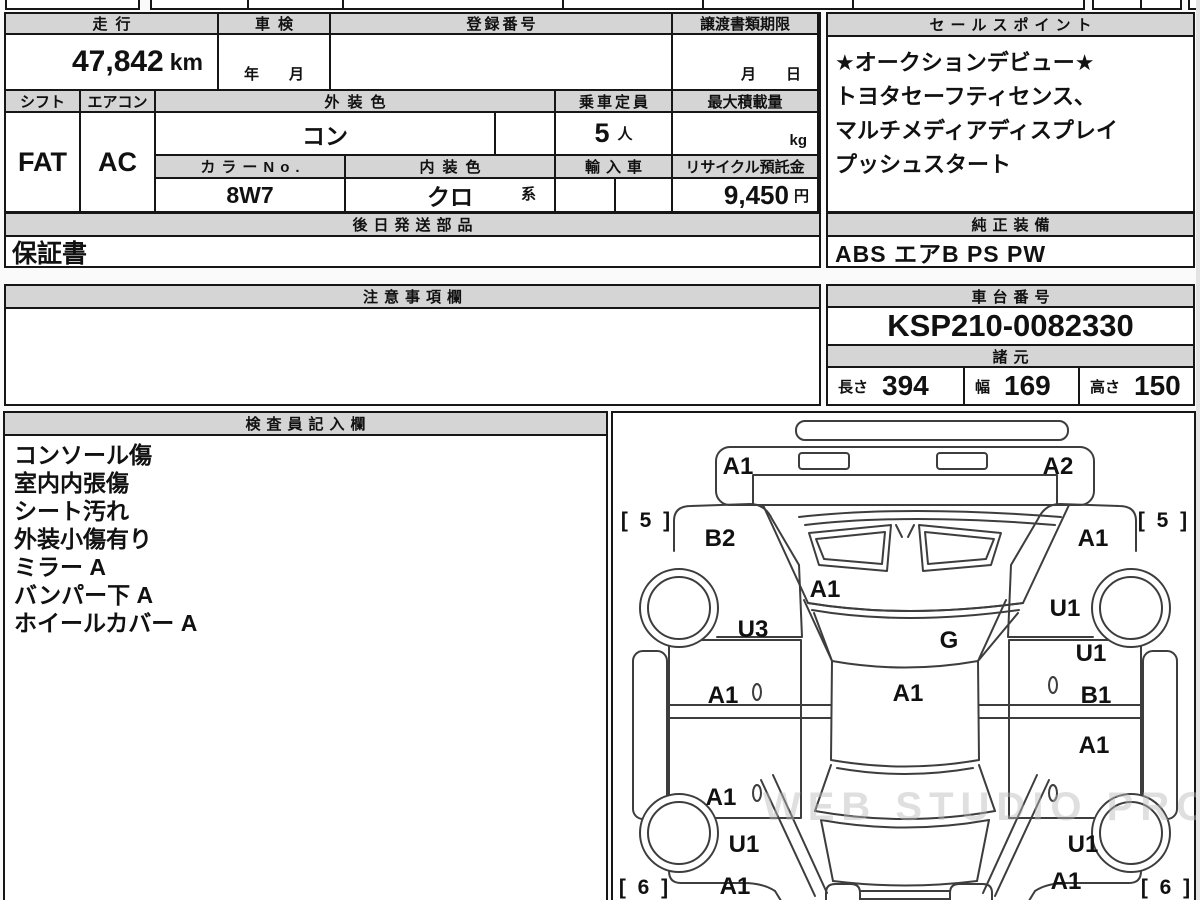 The image size is (1200, 900). I want to click on inspector-note-line: 外装小傷有り, so click(83, 539).